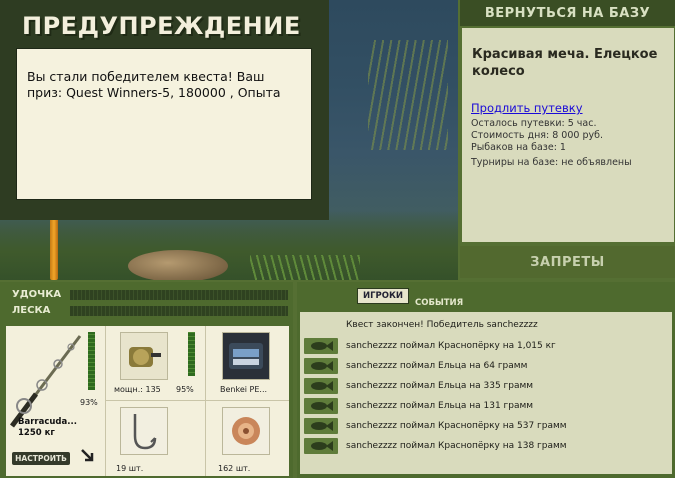  I want to click on rod-weight: 1250 кг, so click(36, 433).